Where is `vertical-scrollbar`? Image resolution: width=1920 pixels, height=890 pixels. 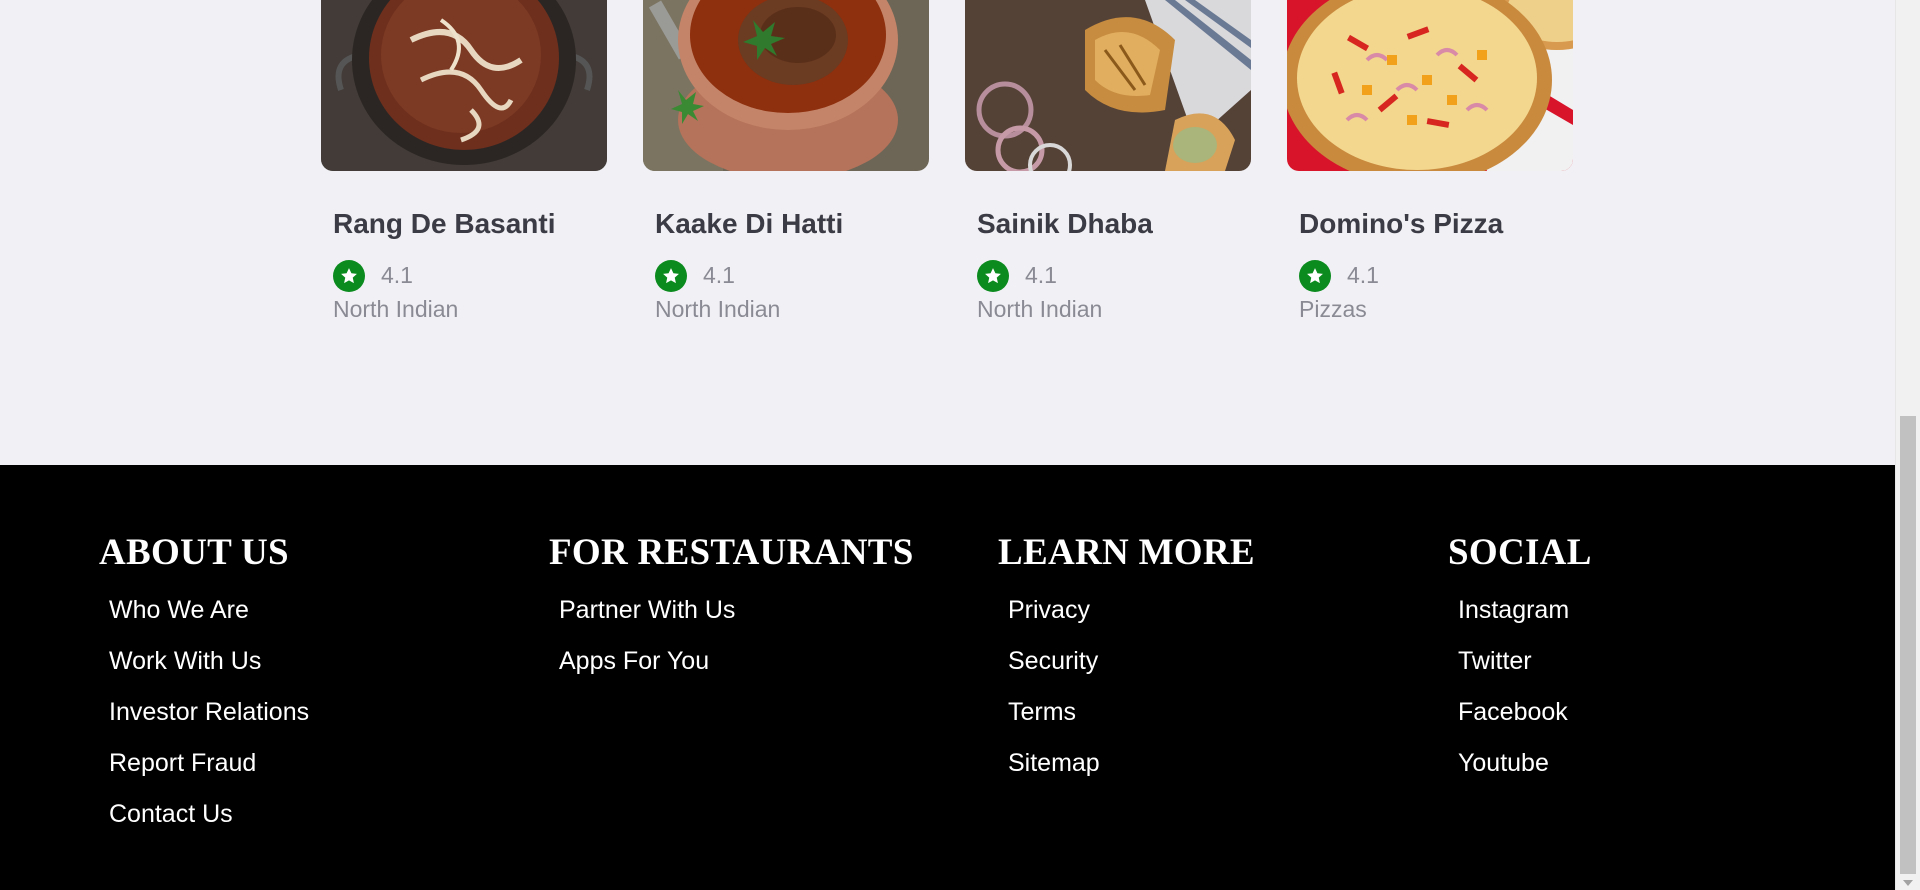 vertical-scrollbar is located at coordinates (1907, 445).